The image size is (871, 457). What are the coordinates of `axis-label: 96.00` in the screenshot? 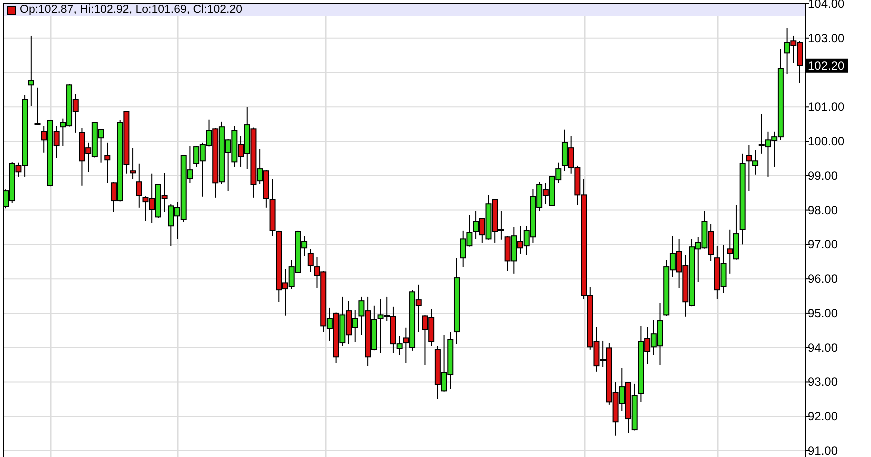 It's located at (823, 279).